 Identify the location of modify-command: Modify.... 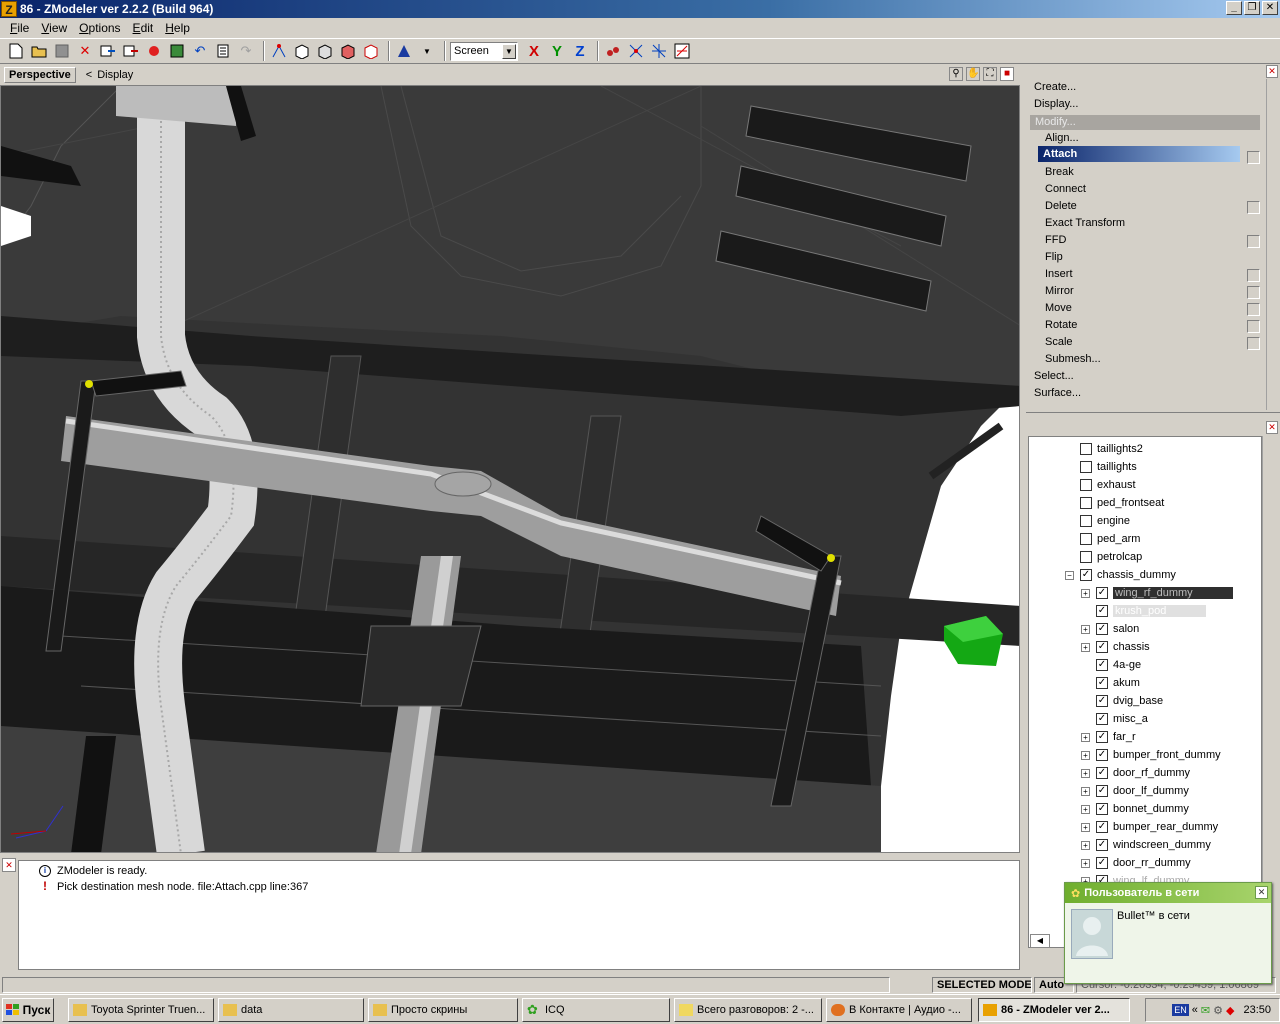
(1145, 122).